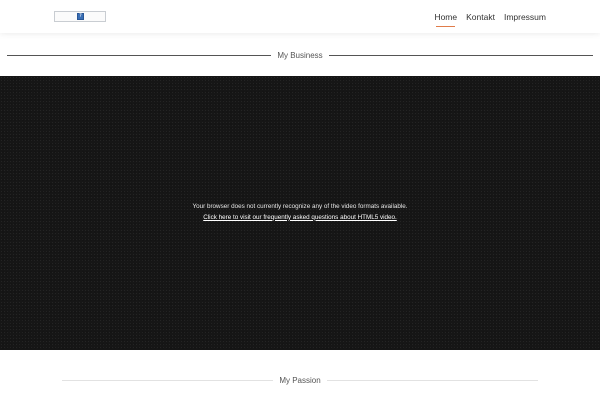 The image size is (600, 400). Describe the element at coordinates (300, 16) in the screenshot. I see `site-header: ? Home Kontakt Impressum` at that location.